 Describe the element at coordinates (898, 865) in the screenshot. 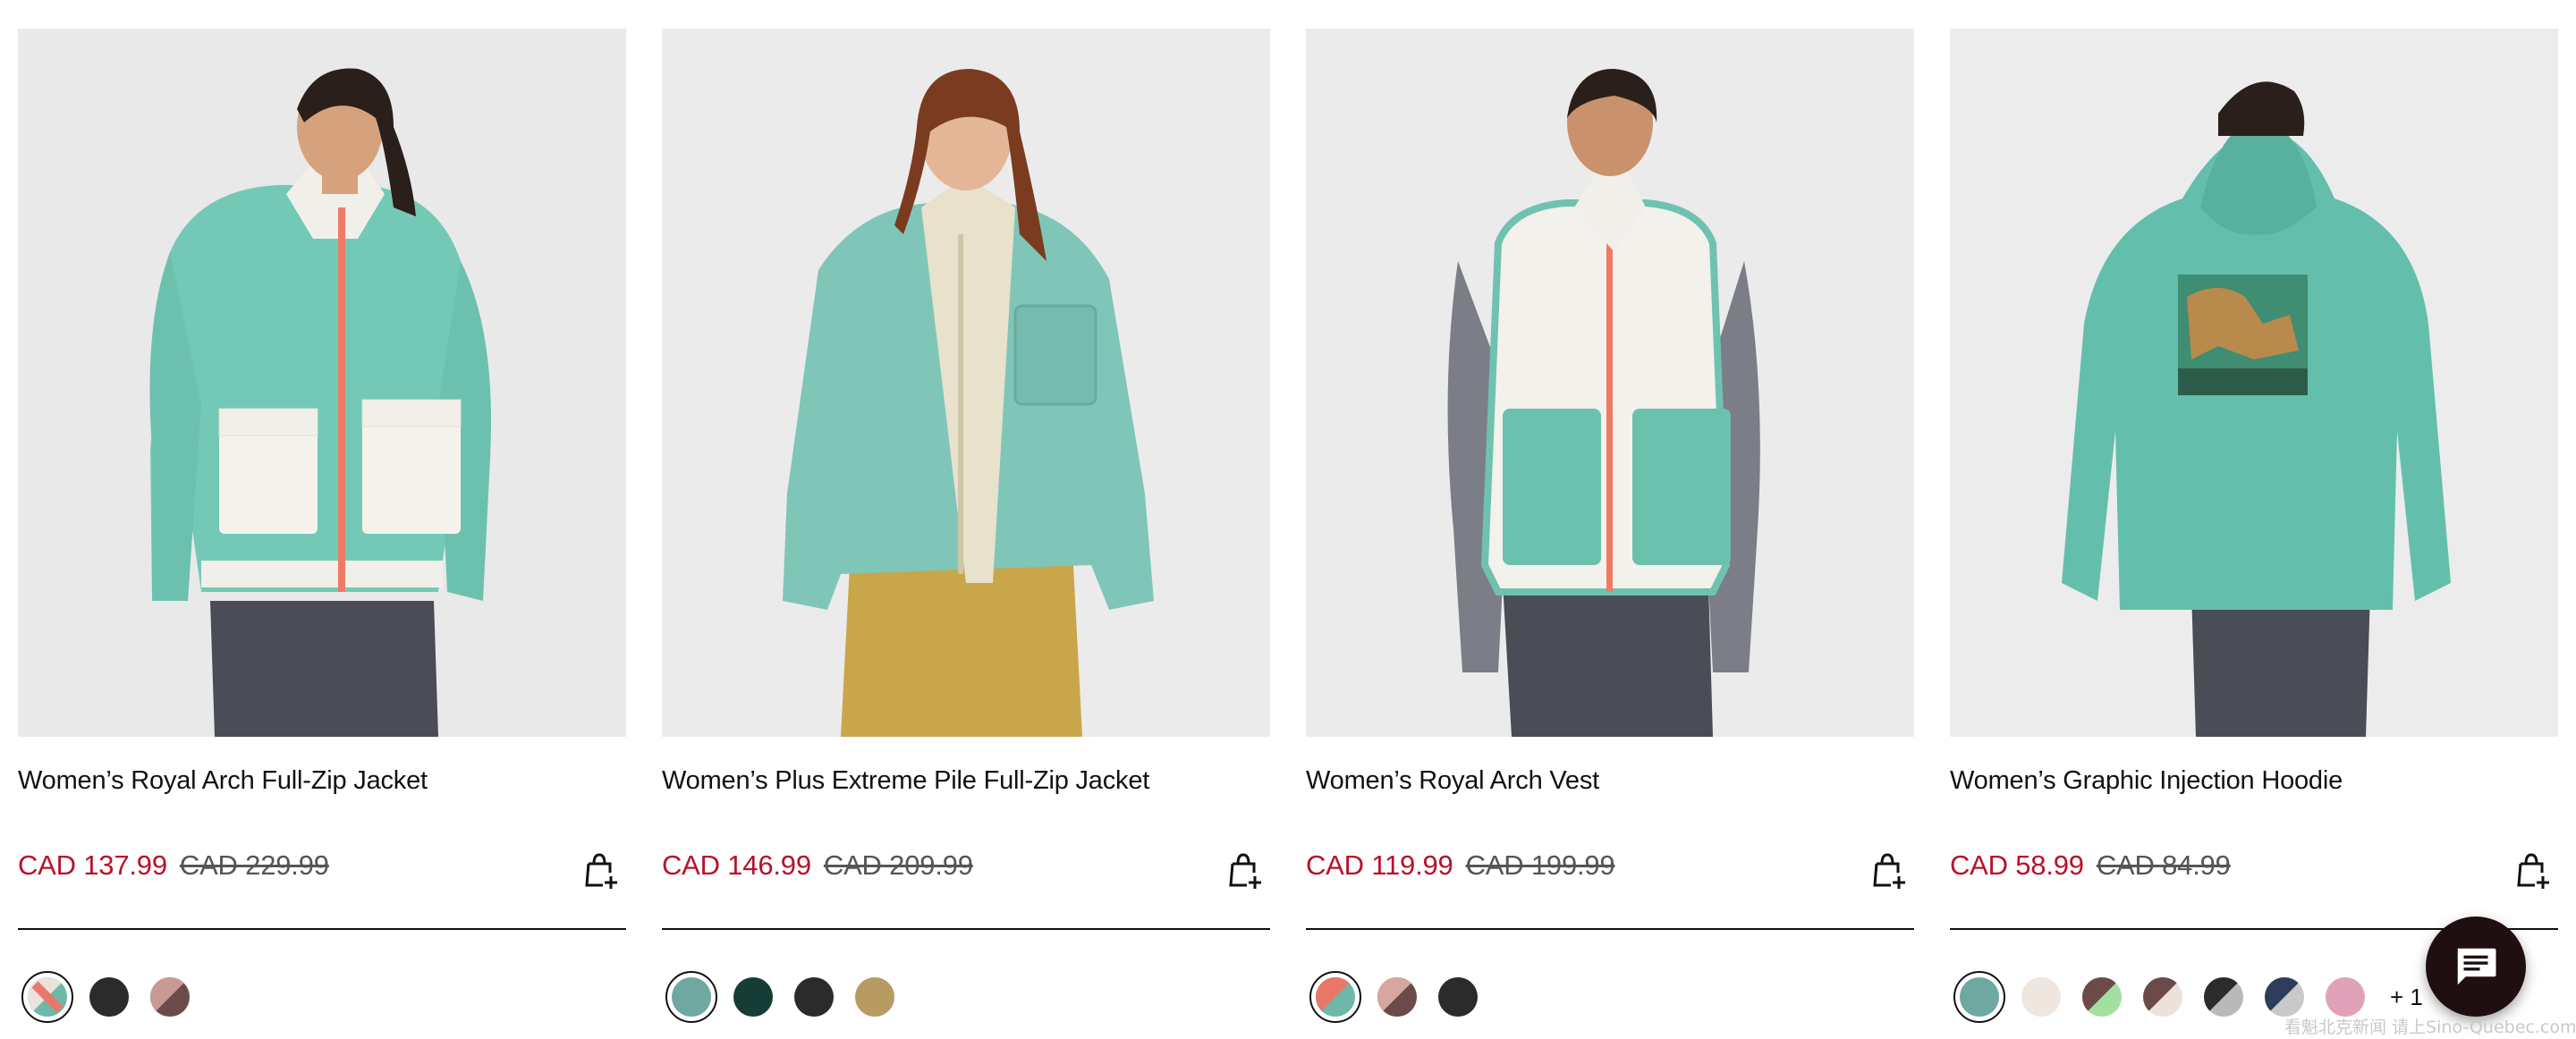

I see `original-price: CAD 209.99` at that location.